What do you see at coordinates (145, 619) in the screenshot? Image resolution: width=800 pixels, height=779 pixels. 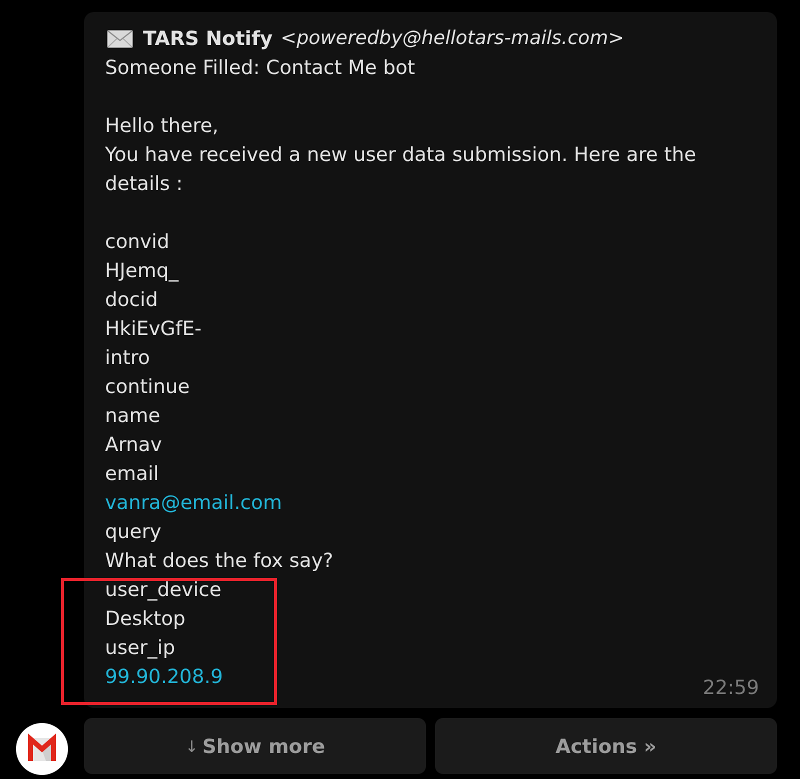 I see `field-value: Desktop` at bounding box center [145, 619].